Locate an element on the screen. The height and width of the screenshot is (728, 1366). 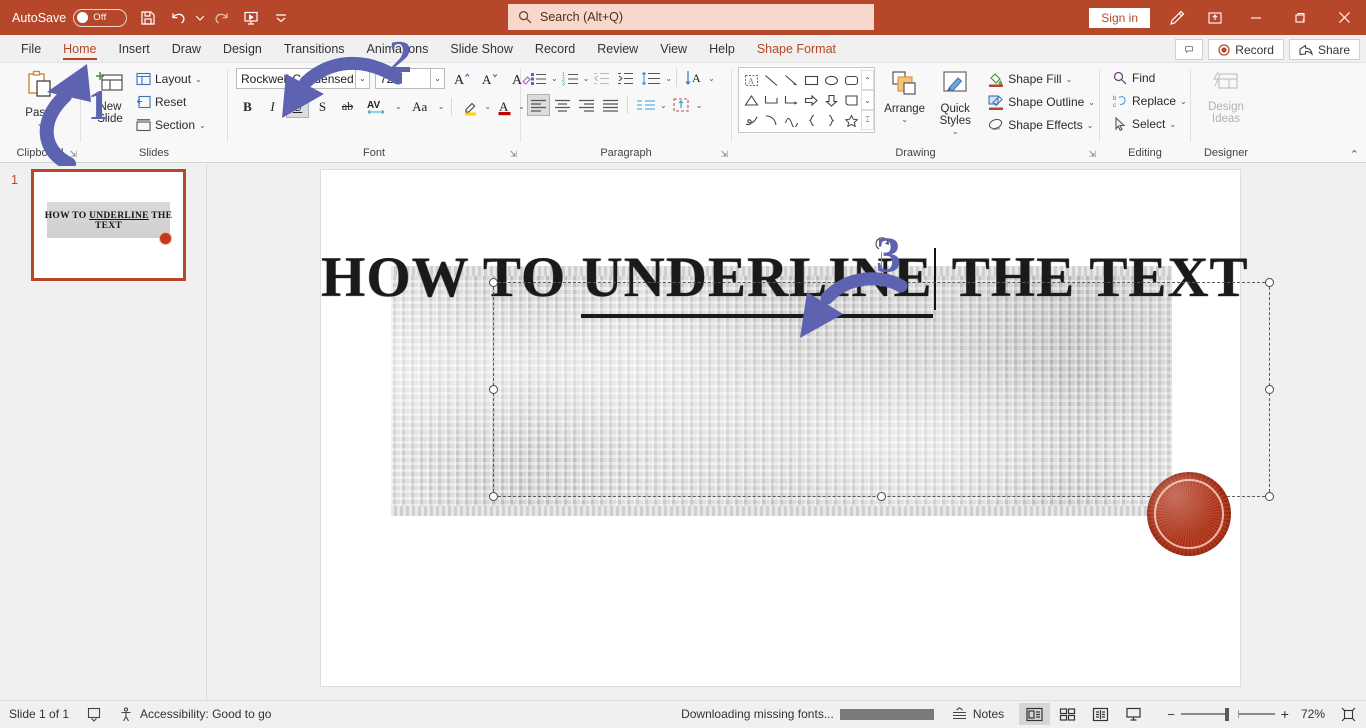
justify-button is located at coordinates (610, 105).